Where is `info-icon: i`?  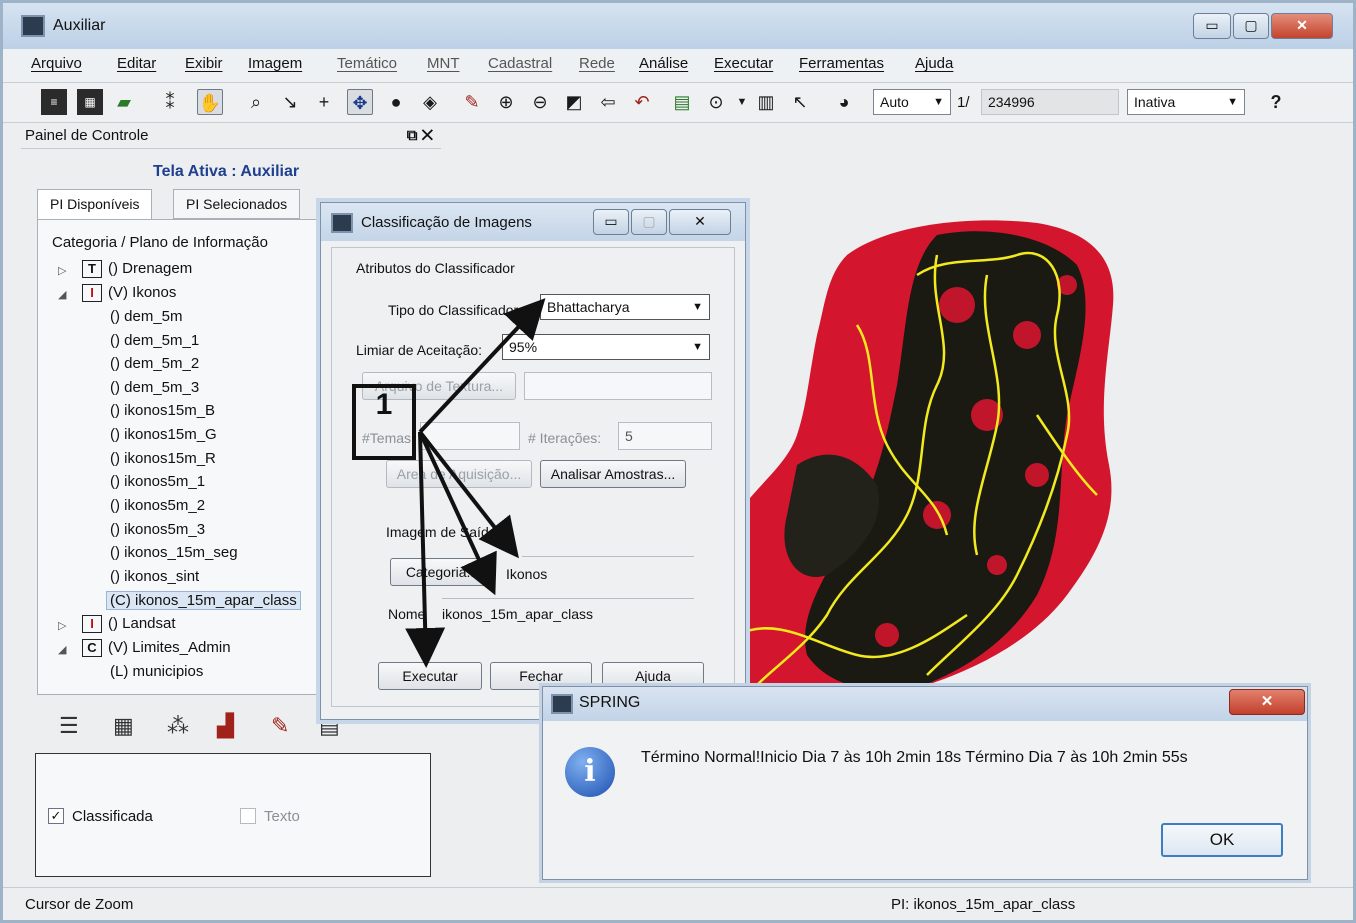
info-icon: i is located at coordinates (590, 772).